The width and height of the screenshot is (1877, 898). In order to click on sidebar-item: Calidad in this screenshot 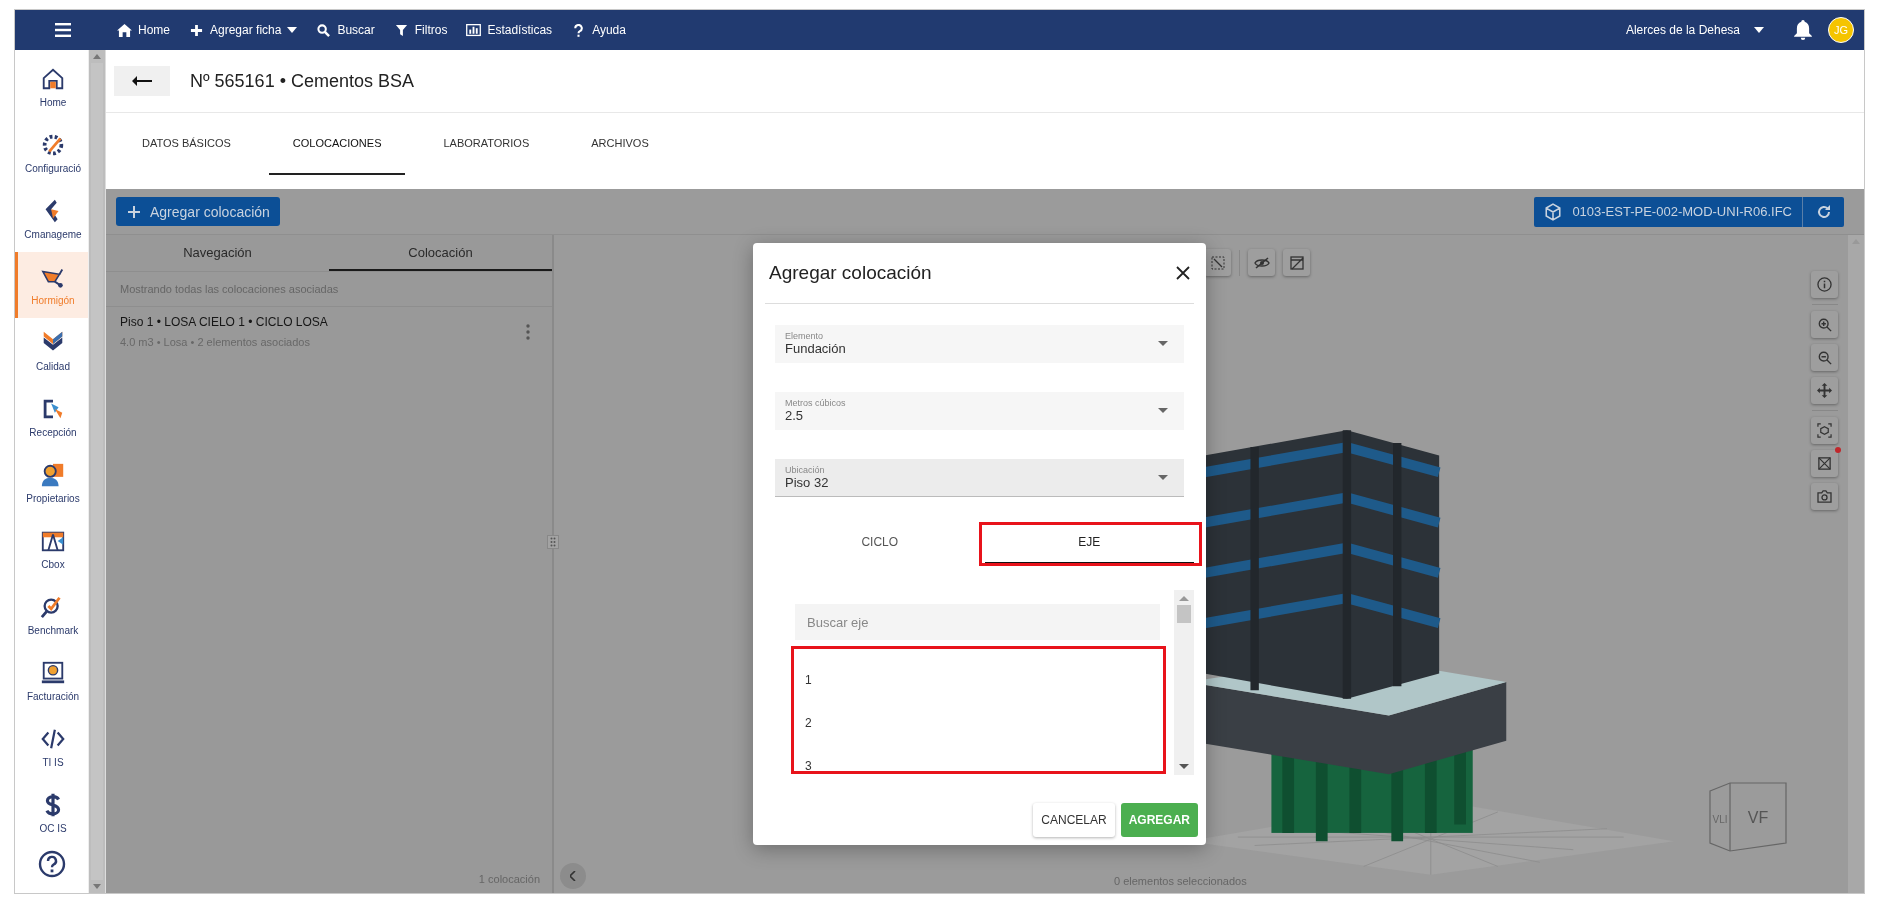, I will do `click(51, 351)`.